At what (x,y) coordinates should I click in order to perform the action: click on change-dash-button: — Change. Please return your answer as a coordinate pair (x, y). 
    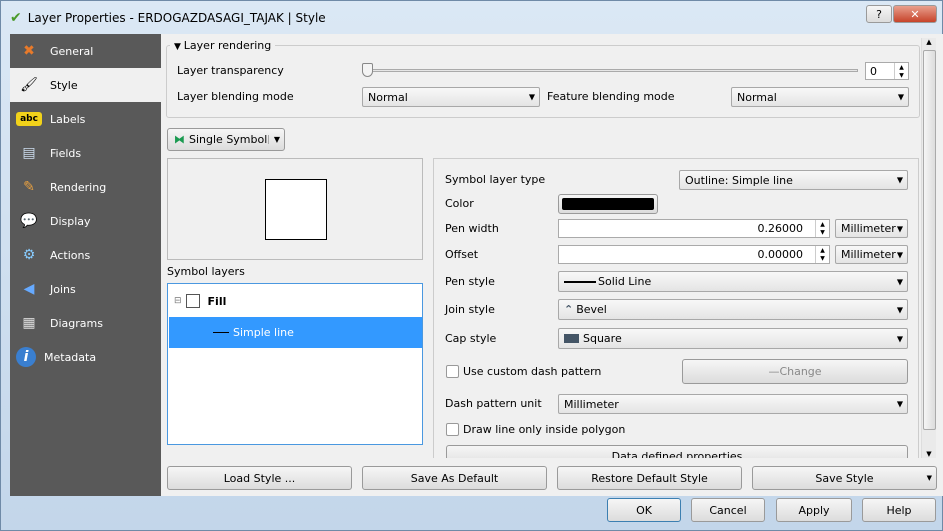
    Looking at the image, I should click on (795, 371).